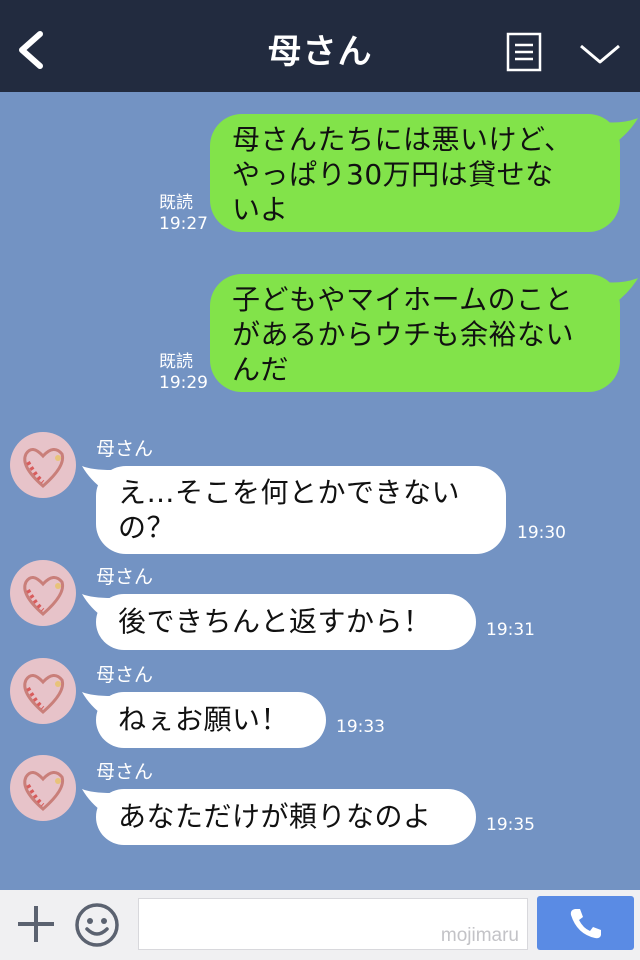 This screenshot has height=960, width=640. What do you see at coordinates (275, 621) in the screenshot?
I see `message-line: 後できちんと返すから！` at bounding box center [275, 621].